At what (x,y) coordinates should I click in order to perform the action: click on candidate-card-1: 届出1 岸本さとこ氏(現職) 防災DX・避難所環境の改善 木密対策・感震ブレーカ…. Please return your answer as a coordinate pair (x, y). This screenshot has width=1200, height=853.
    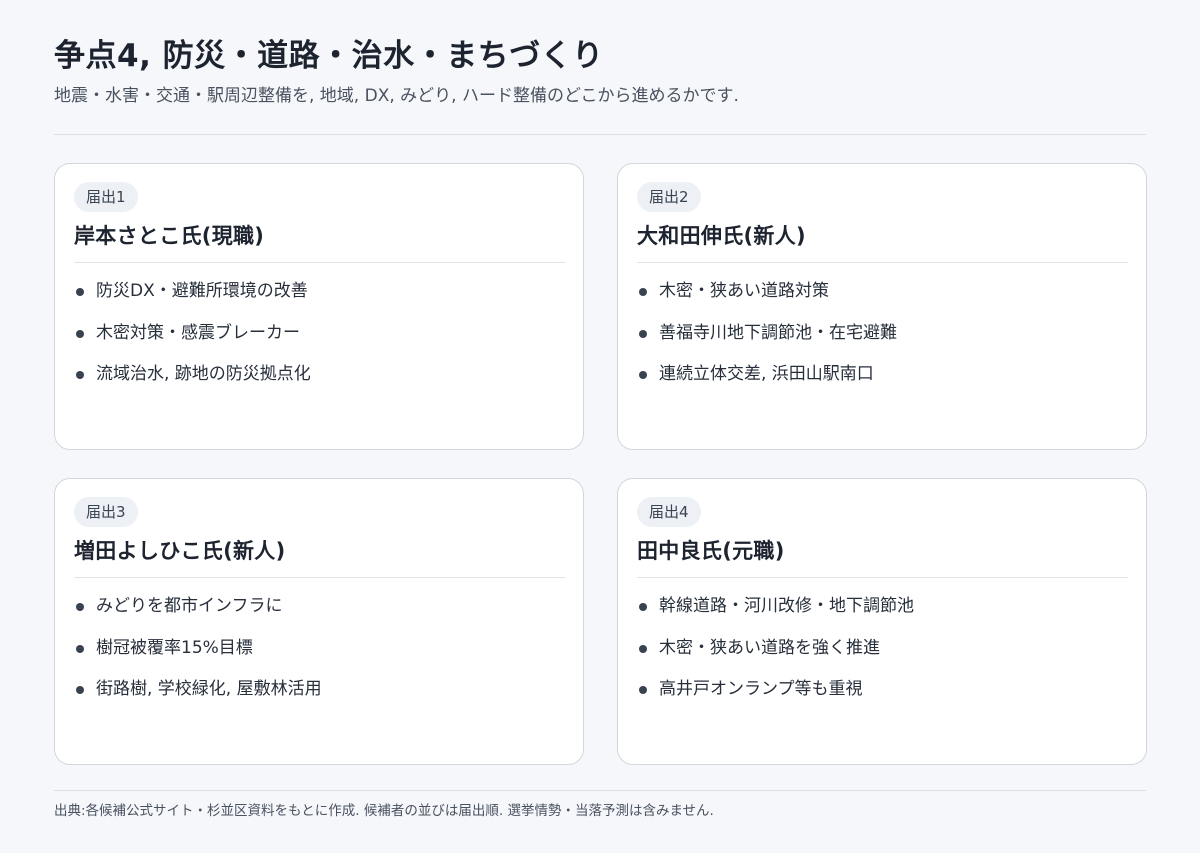
    Looking at the image, I should click on (319, 306).